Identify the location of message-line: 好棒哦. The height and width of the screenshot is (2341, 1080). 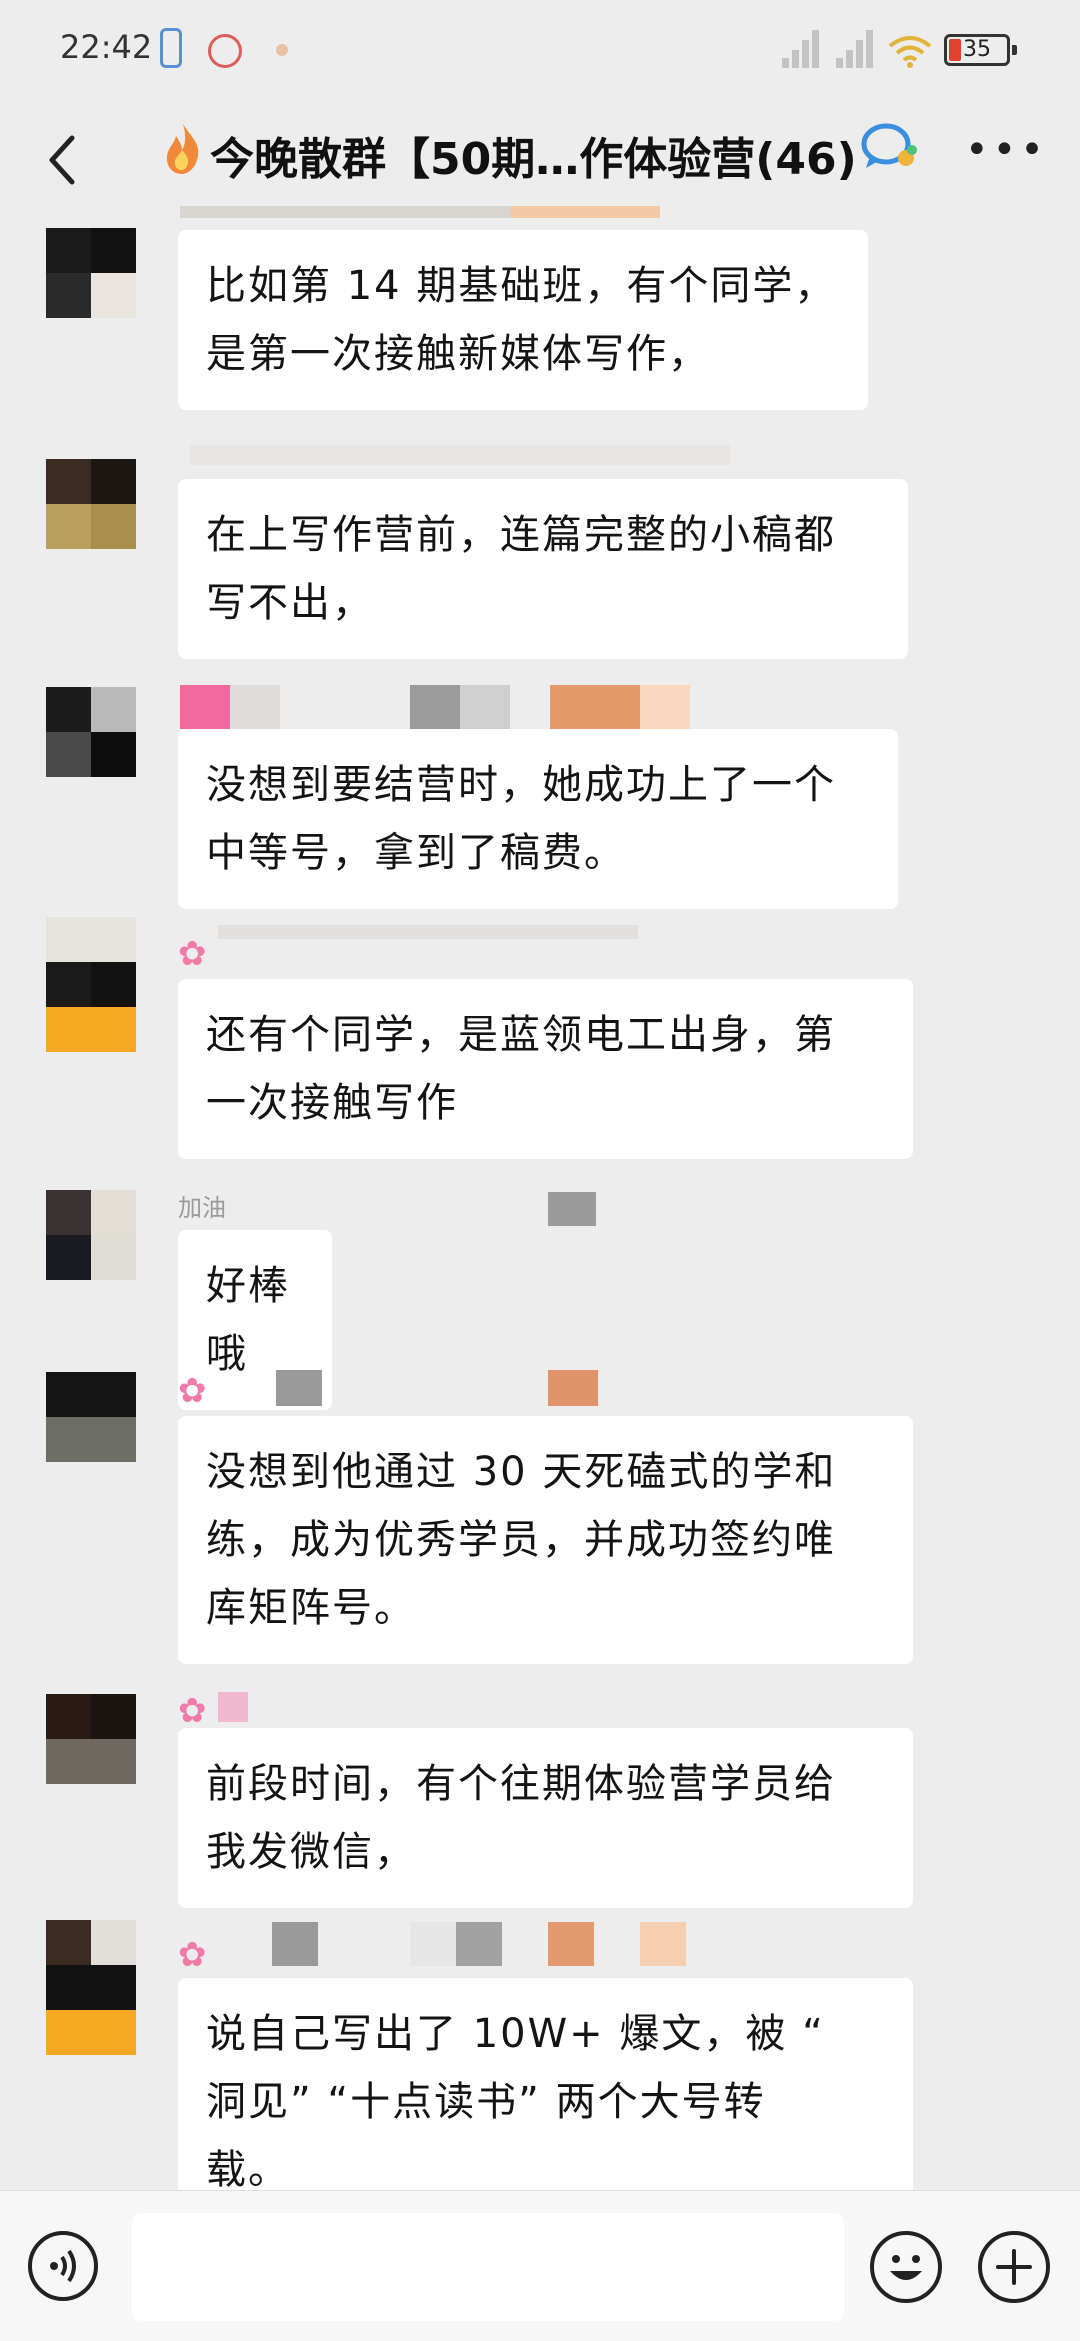
(248, 1320).